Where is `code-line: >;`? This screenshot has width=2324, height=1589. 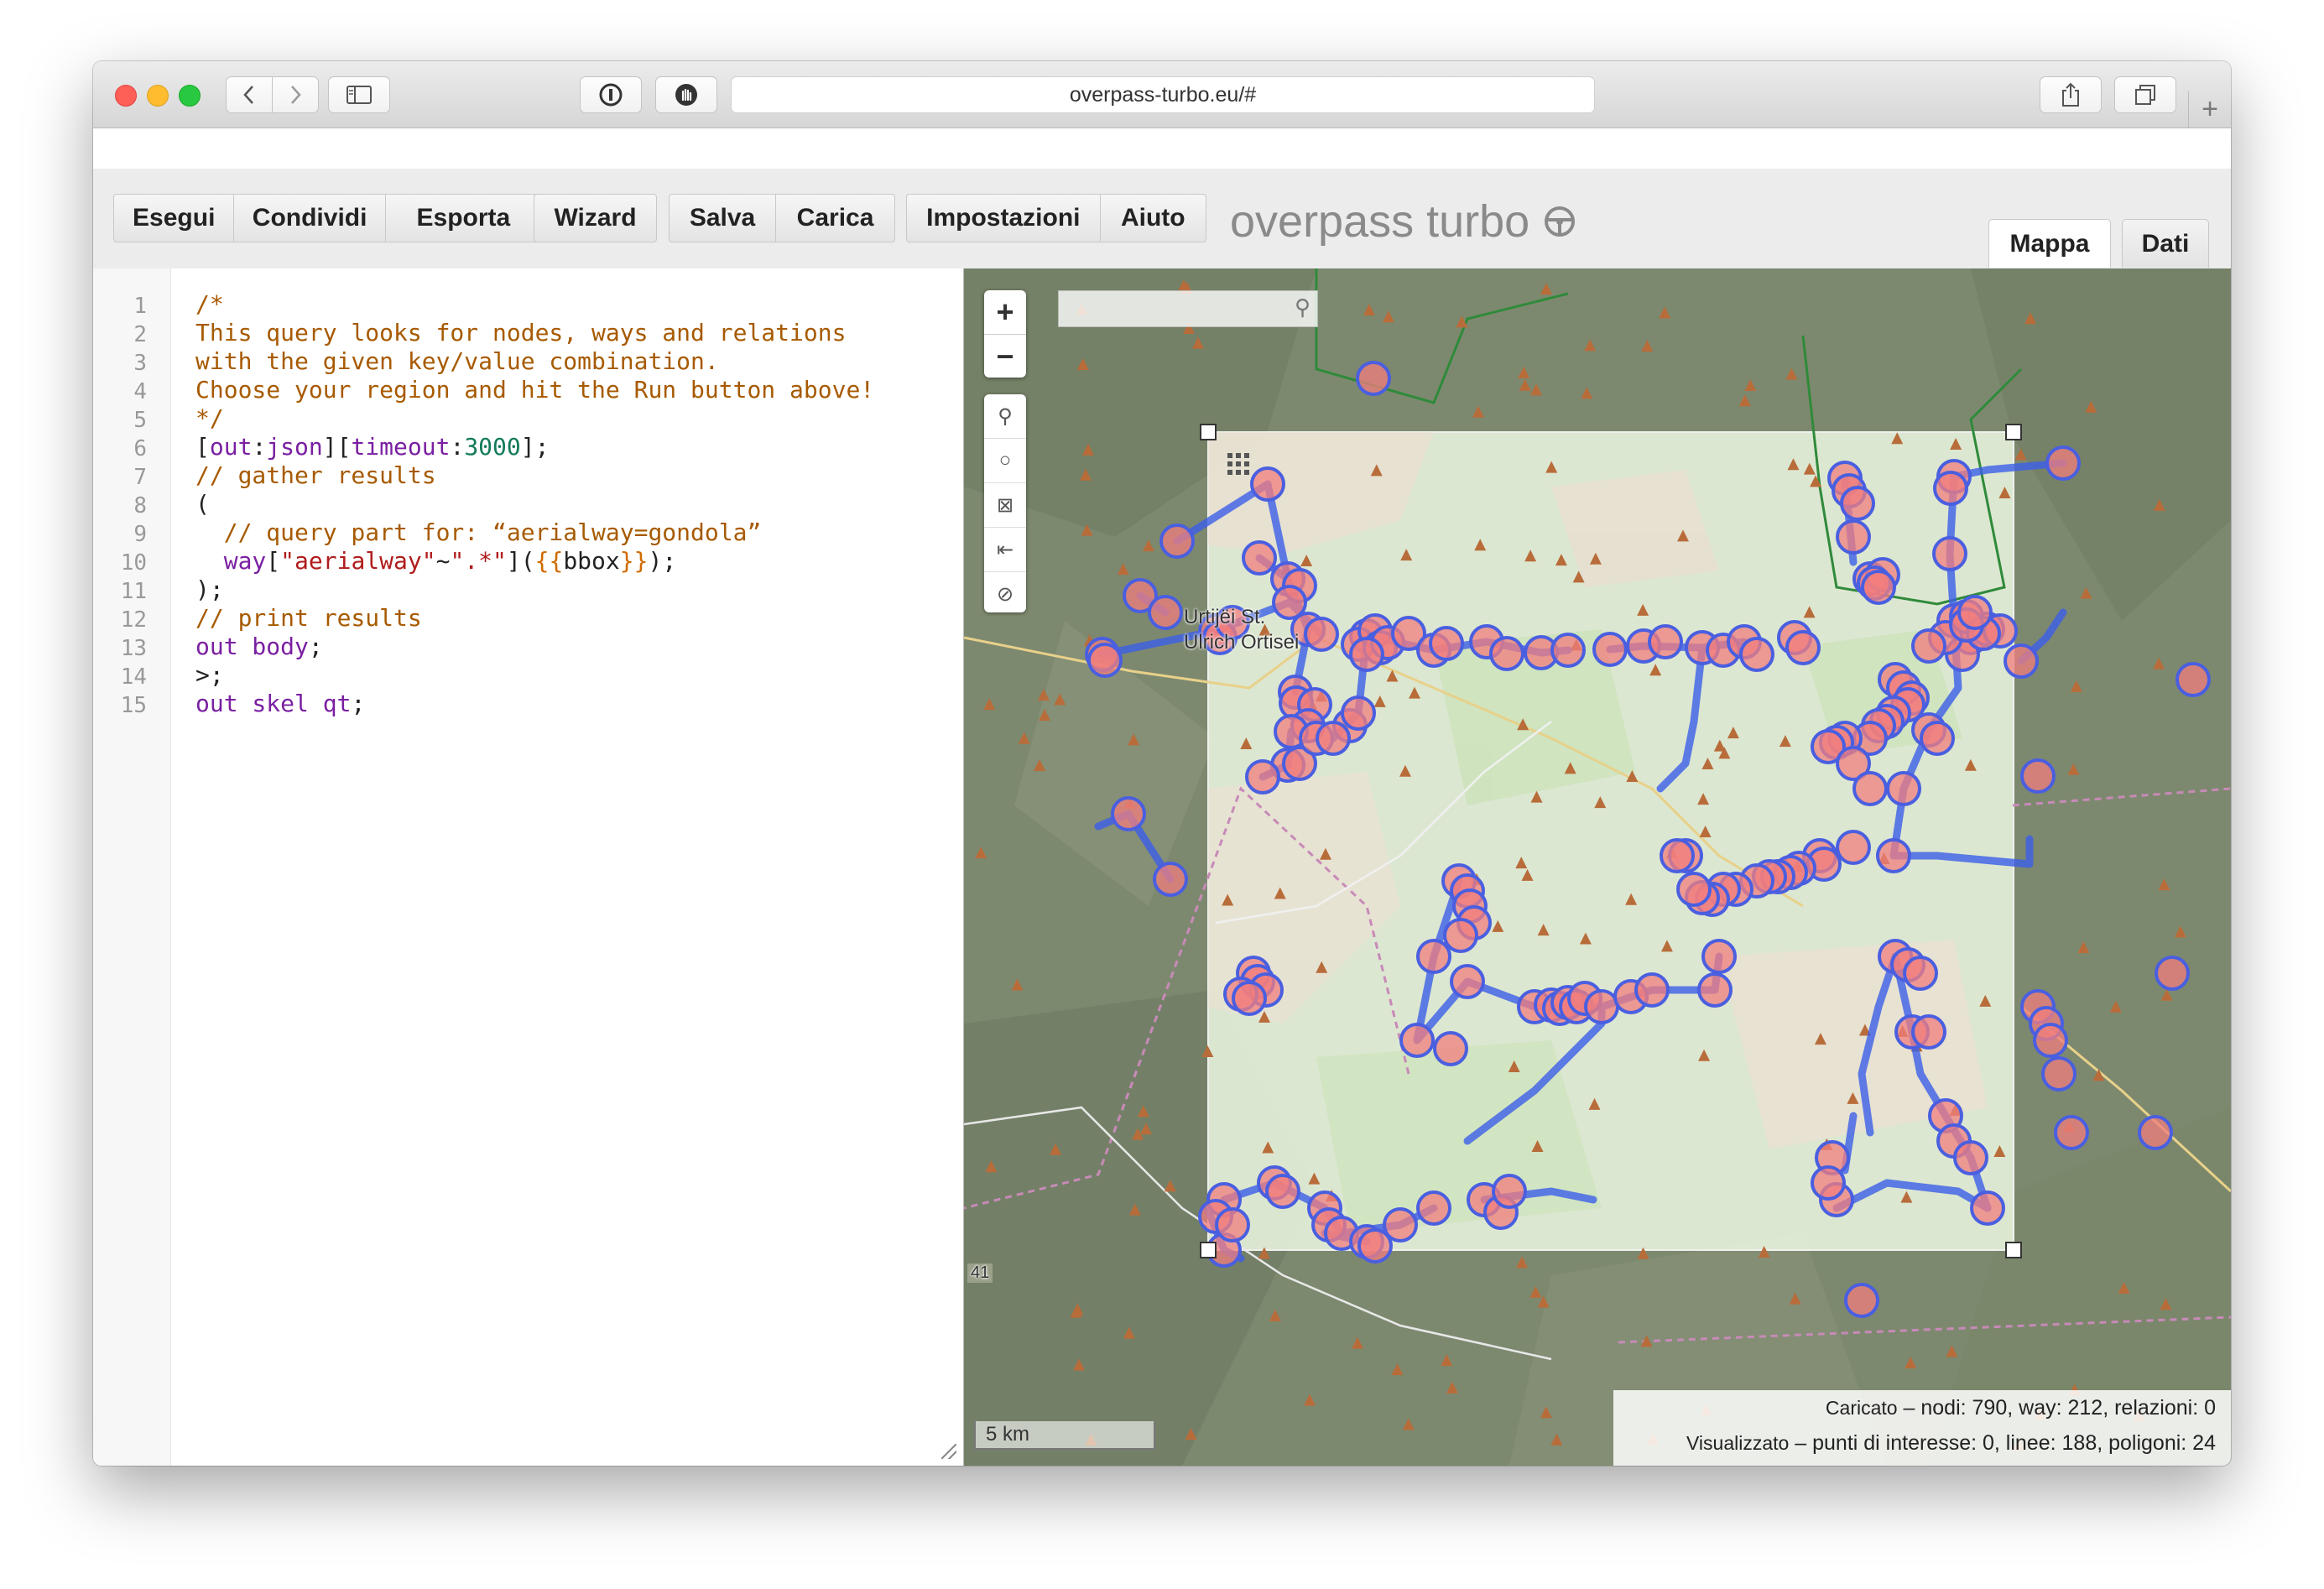 code-line: >; is located at coordinates (209, 676).